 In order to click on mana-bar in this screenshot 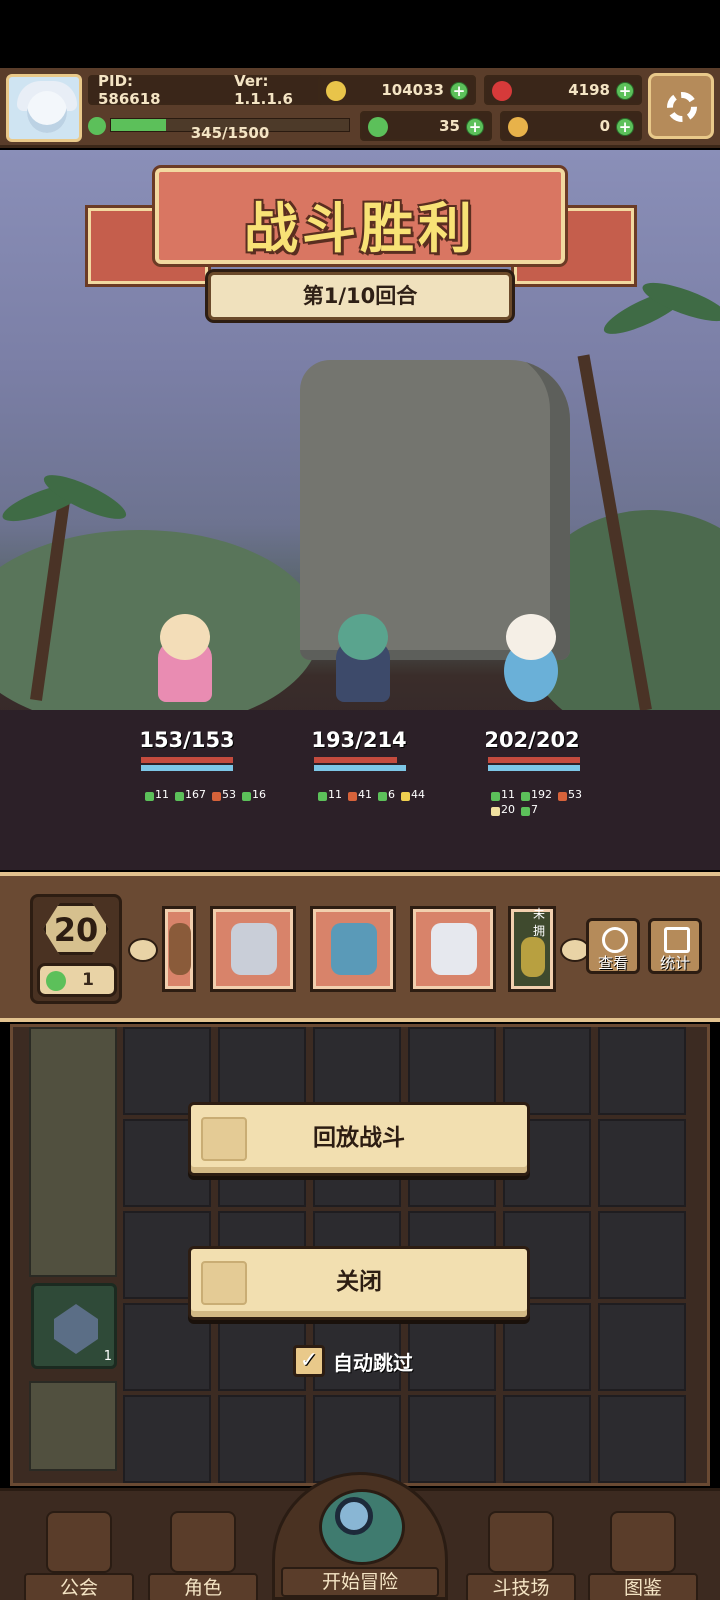, I will do `click(187, 768)`.